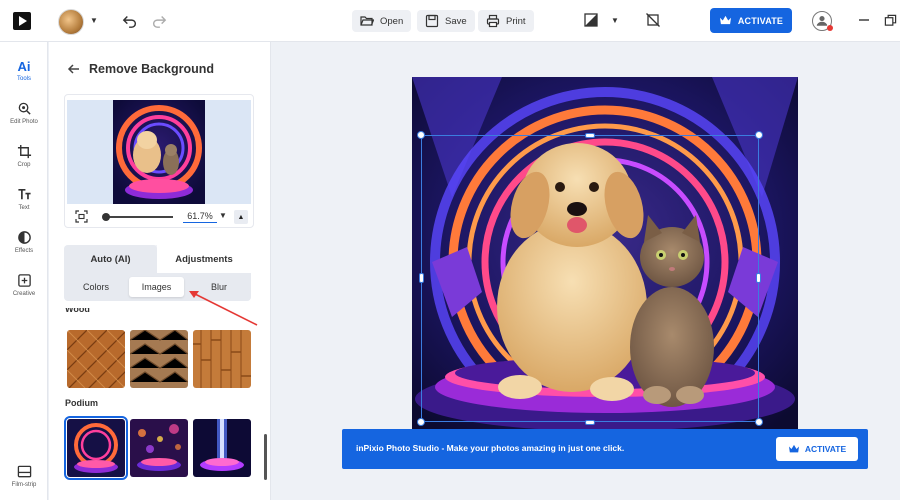  What do you see at coordinates (24, 208) in the screenshot?
I see `rail-label-text: Text` at bounding box center [24, 208].